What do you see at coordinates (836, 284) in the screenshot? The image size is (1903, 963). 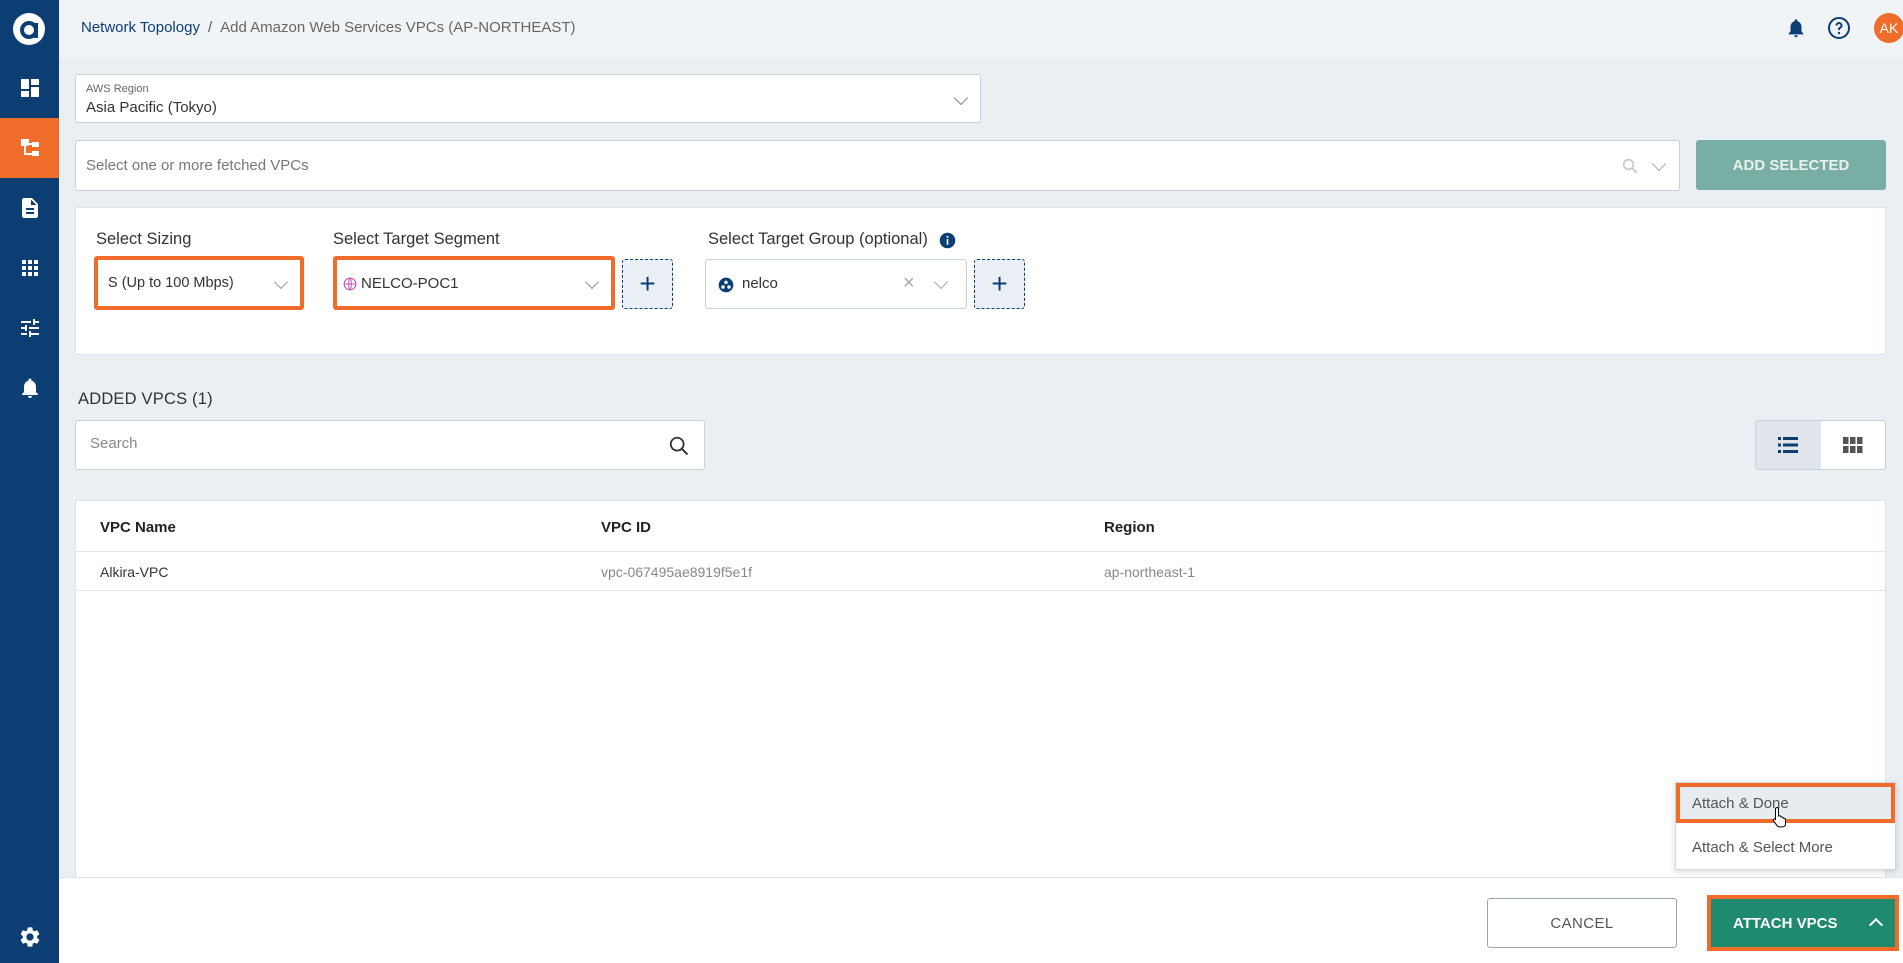 I see `target-group-select: nelco ×` at bounding box center [836, 284].